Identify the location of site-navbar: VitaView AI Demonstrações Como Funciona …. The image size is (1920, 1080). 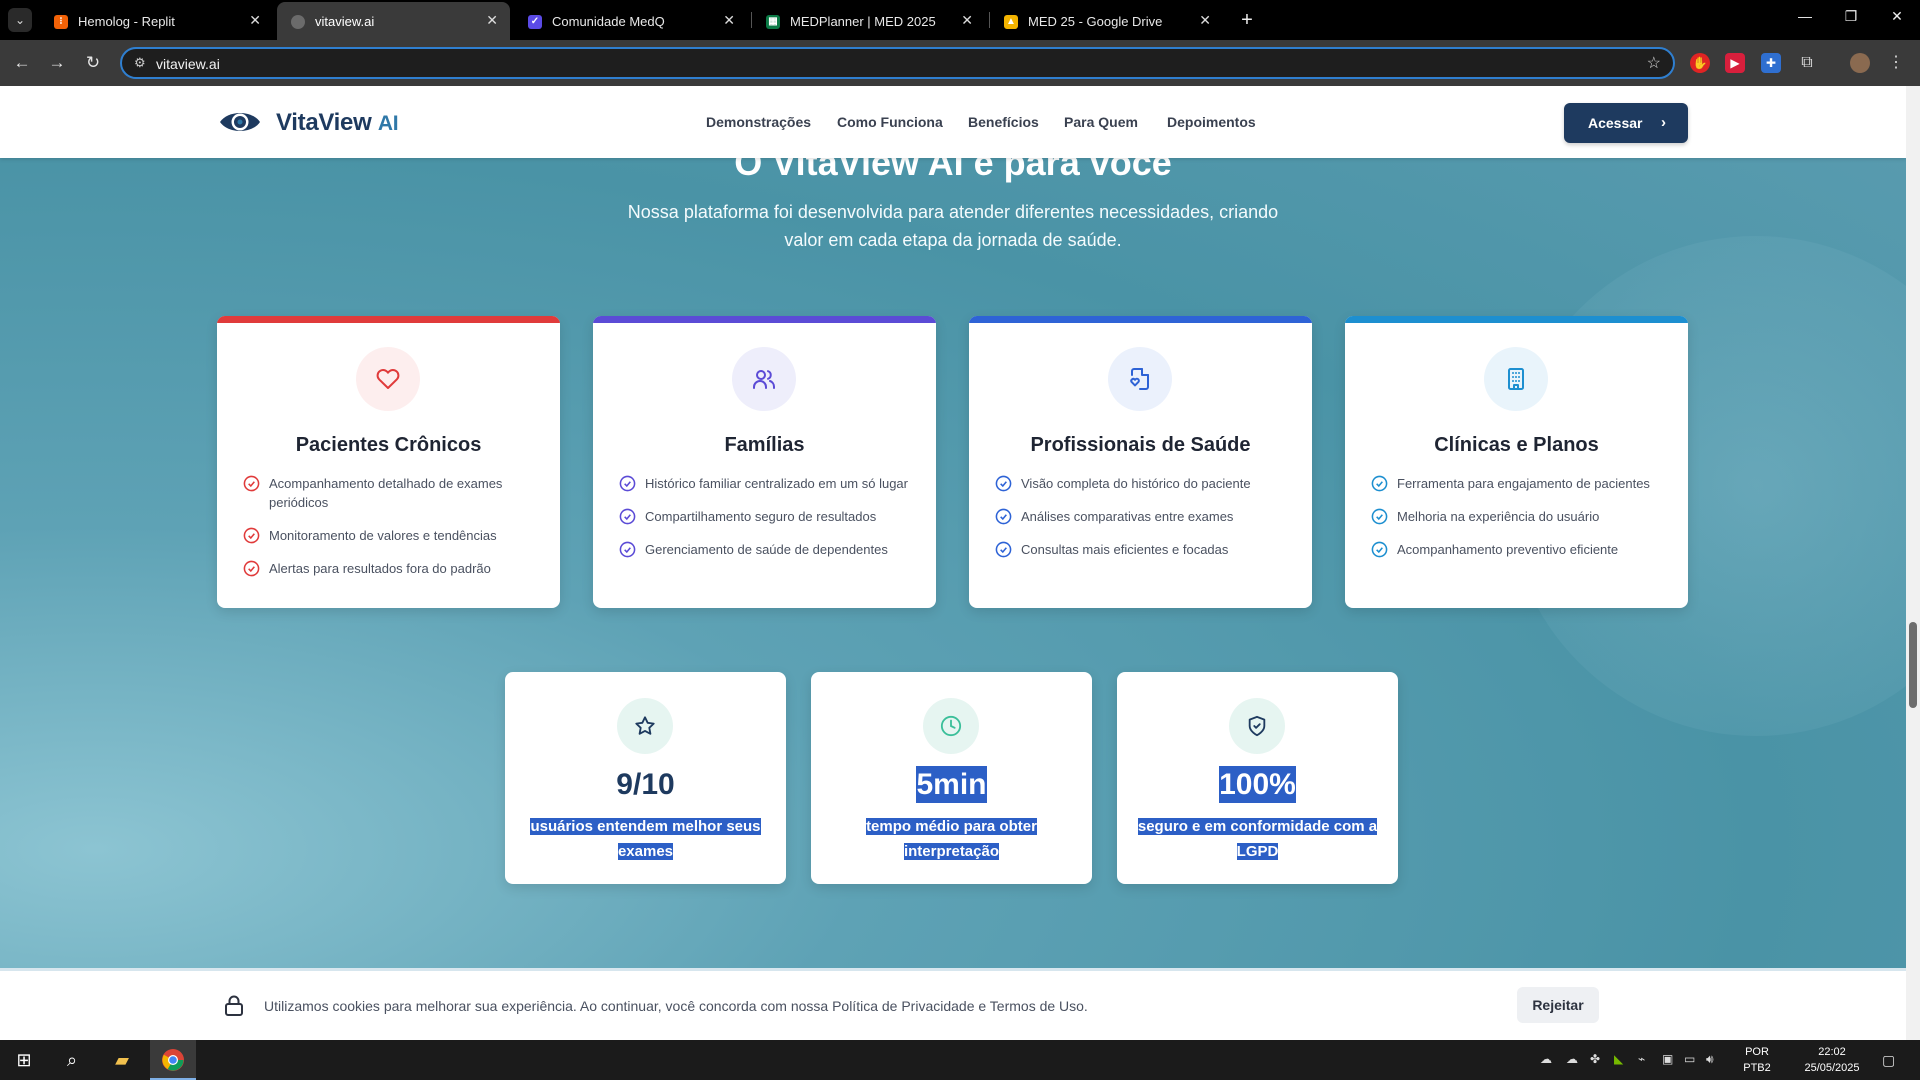
(953, 122).